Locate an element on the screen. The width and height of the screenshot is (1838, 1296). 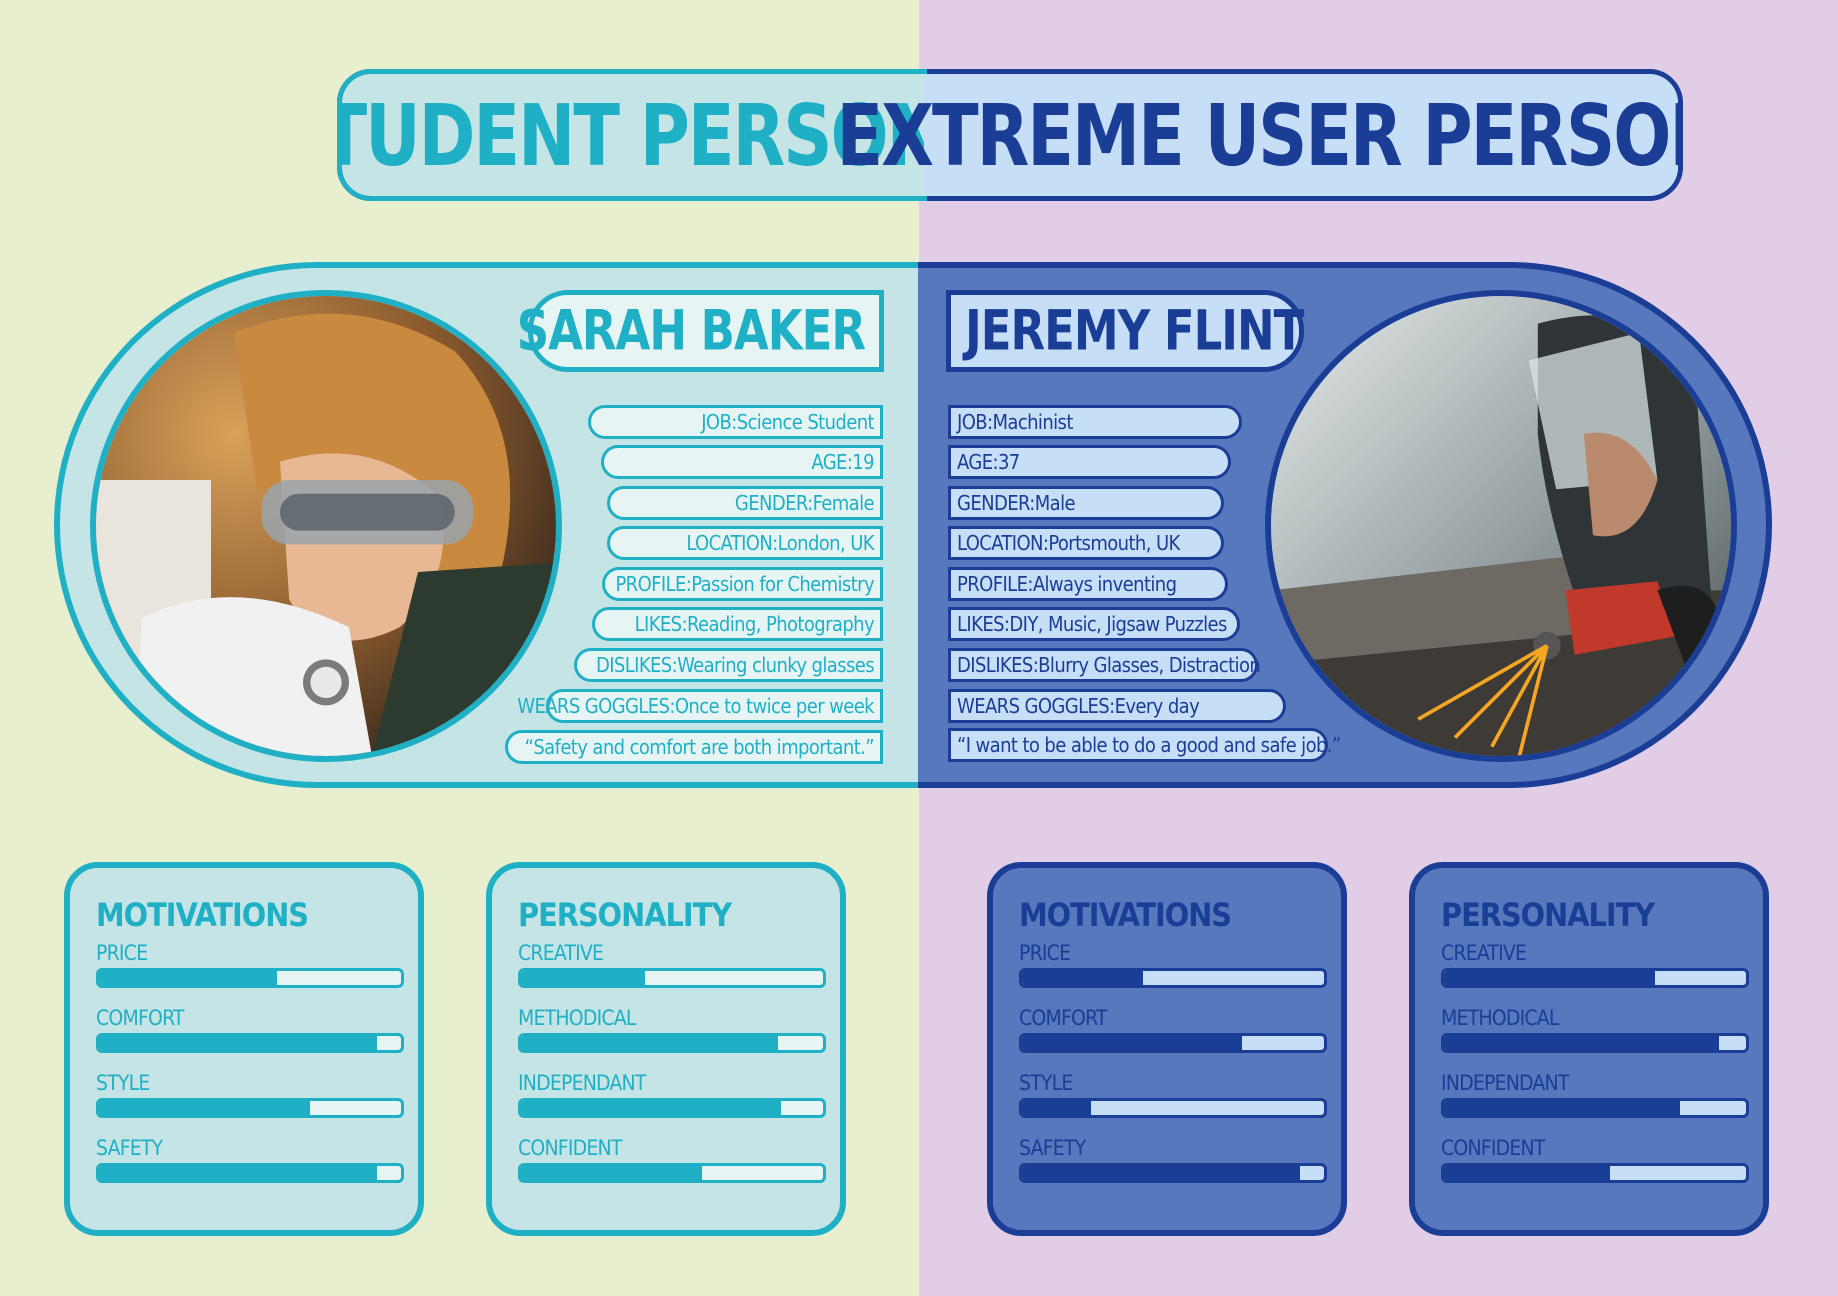
extreme-gender: GENDER: Male is located at coordinates (1086, 503).